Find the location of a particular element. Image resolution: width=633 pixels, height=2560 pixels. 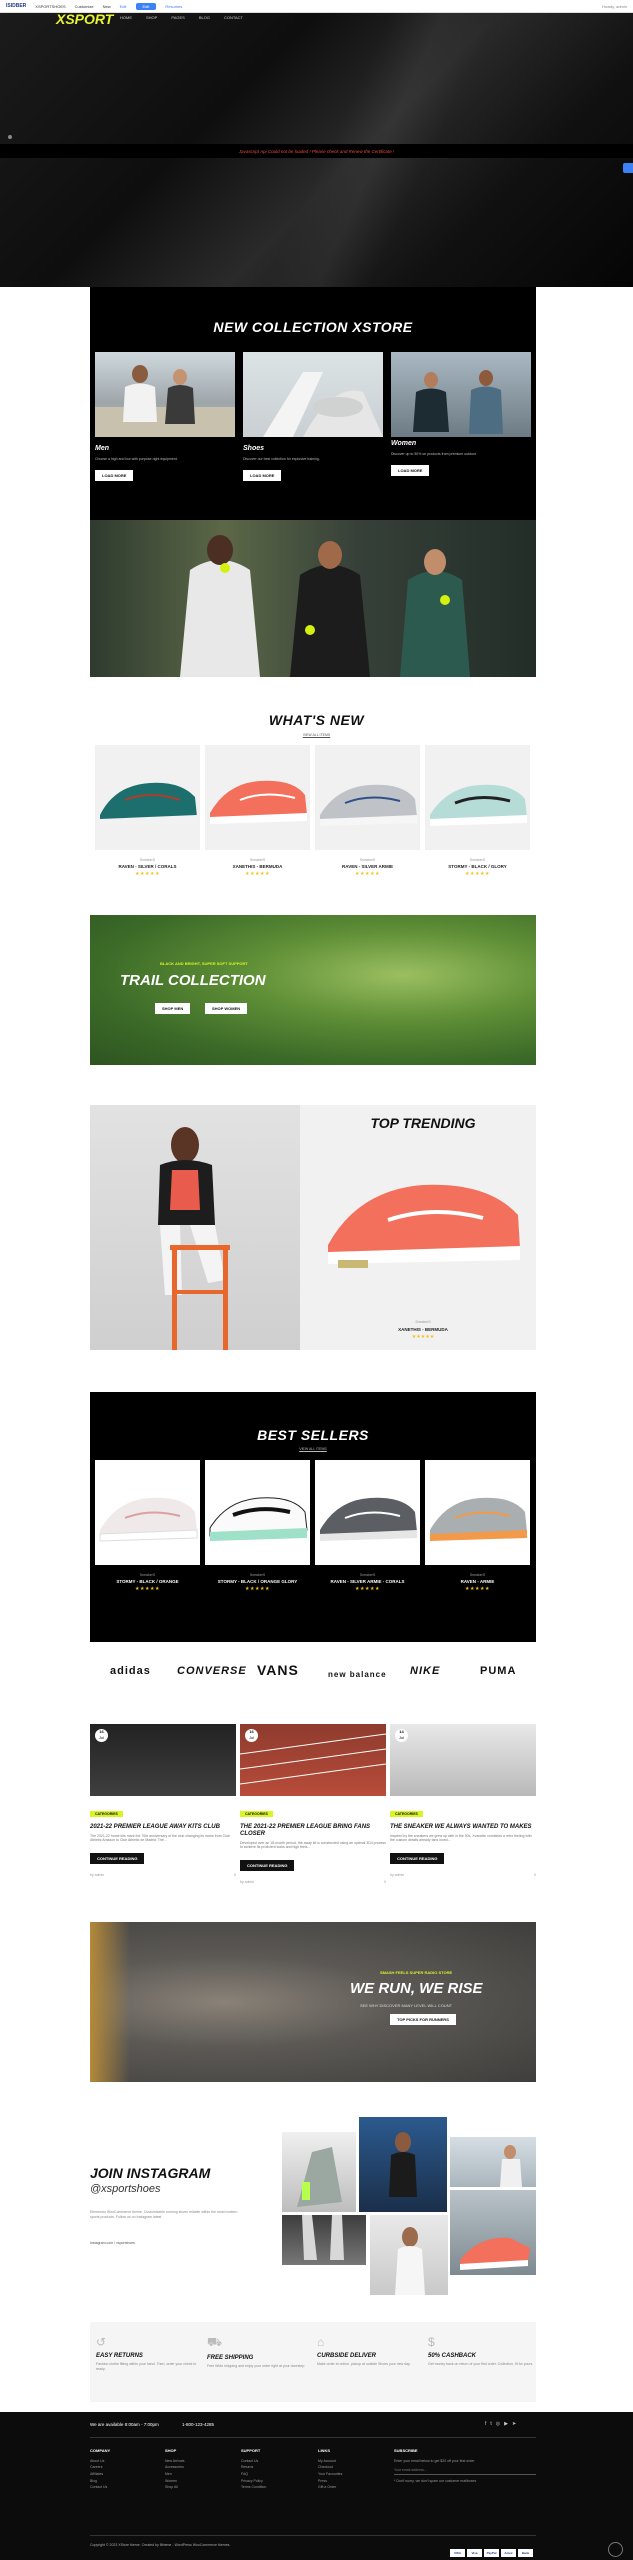

footer-link: Women is located at coordinates (174, 2481).